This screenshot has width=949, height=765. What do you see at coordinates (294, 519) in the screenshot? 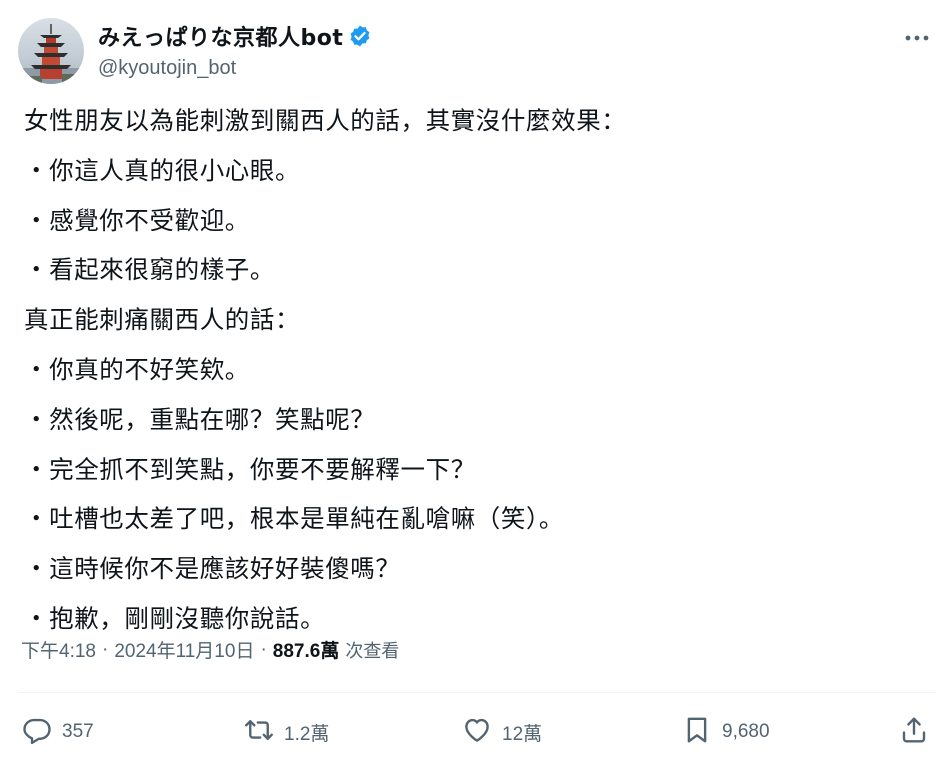
I see `tweet-line: ・吐槽也太差了吧，根本是單純在亂嗆嘛（笑）。` at bounding box center [294, 519].